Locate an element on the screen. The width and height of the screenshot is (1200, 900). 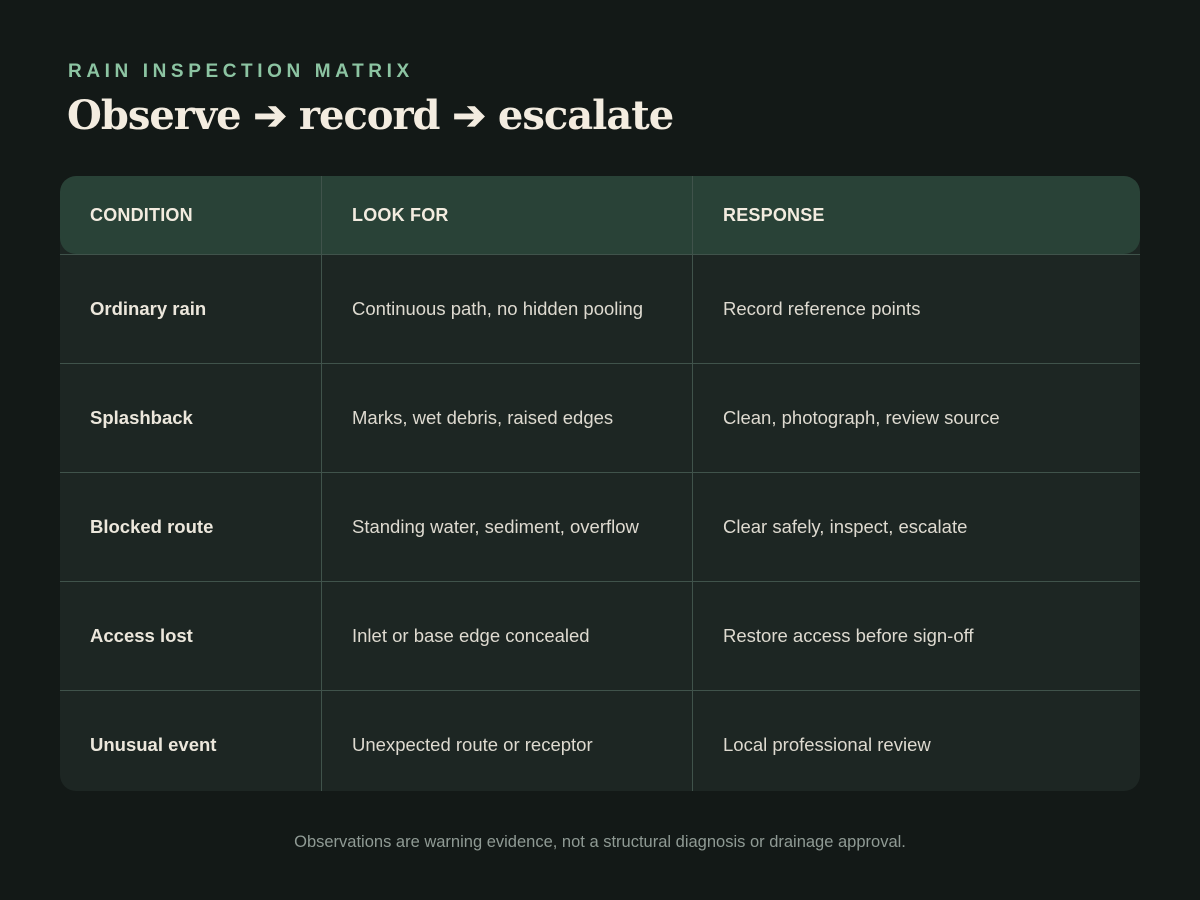
condition-cell: Blocked route is located at coordinates (191, 527).